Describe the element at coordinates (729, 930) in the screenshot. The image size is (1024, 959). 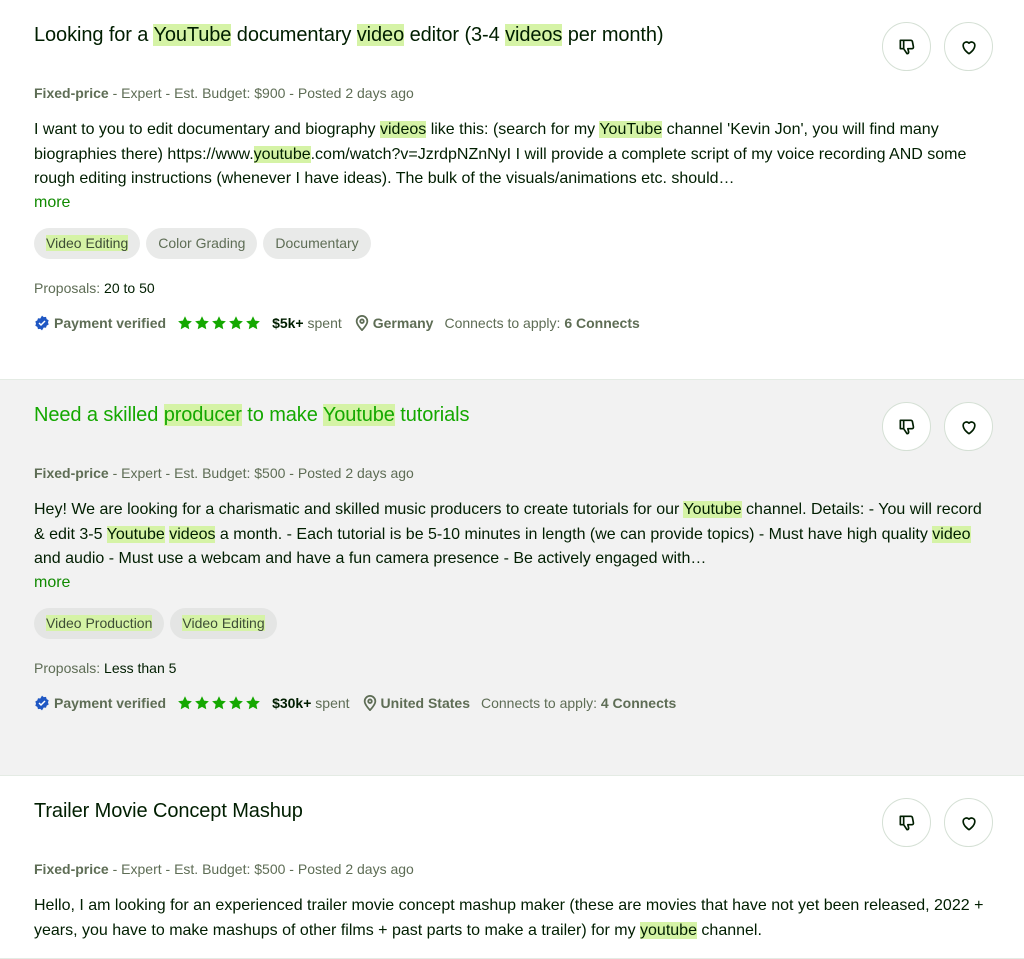
I see `text-segment: channel.` at that location.